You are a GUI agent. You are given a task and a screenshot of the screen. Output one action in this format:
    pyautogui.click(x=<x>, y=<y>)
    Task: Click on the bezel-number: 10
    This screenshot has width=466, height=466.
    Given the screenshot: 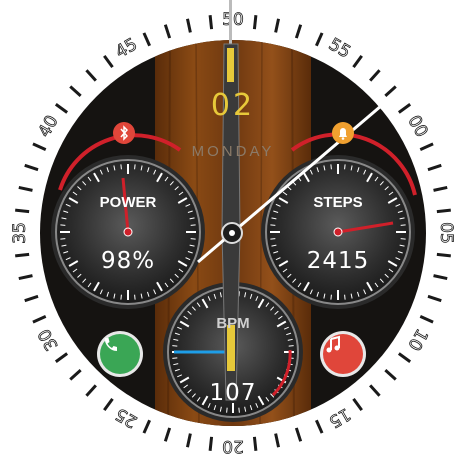 What is the action you would take?
    pyautogui.click(x=417, y=339)
    